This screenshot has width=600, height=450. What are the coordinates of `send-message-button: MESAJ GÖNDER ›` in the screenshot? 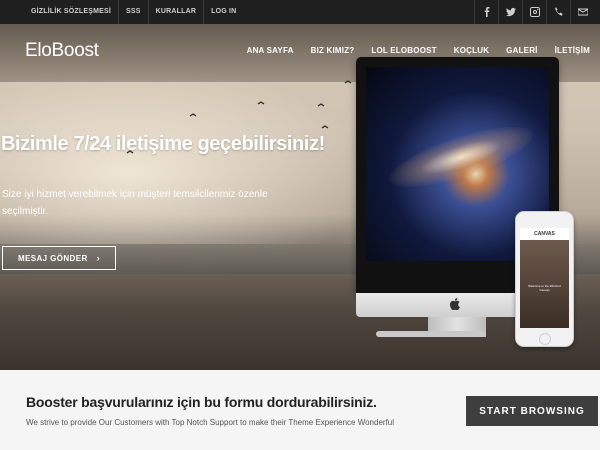 It's located at (59, 258).